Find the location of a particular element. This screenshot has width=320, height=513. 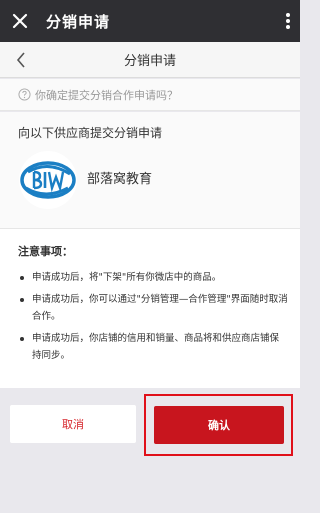

confirm-button: 确认 is located at coordinates (219, 425).